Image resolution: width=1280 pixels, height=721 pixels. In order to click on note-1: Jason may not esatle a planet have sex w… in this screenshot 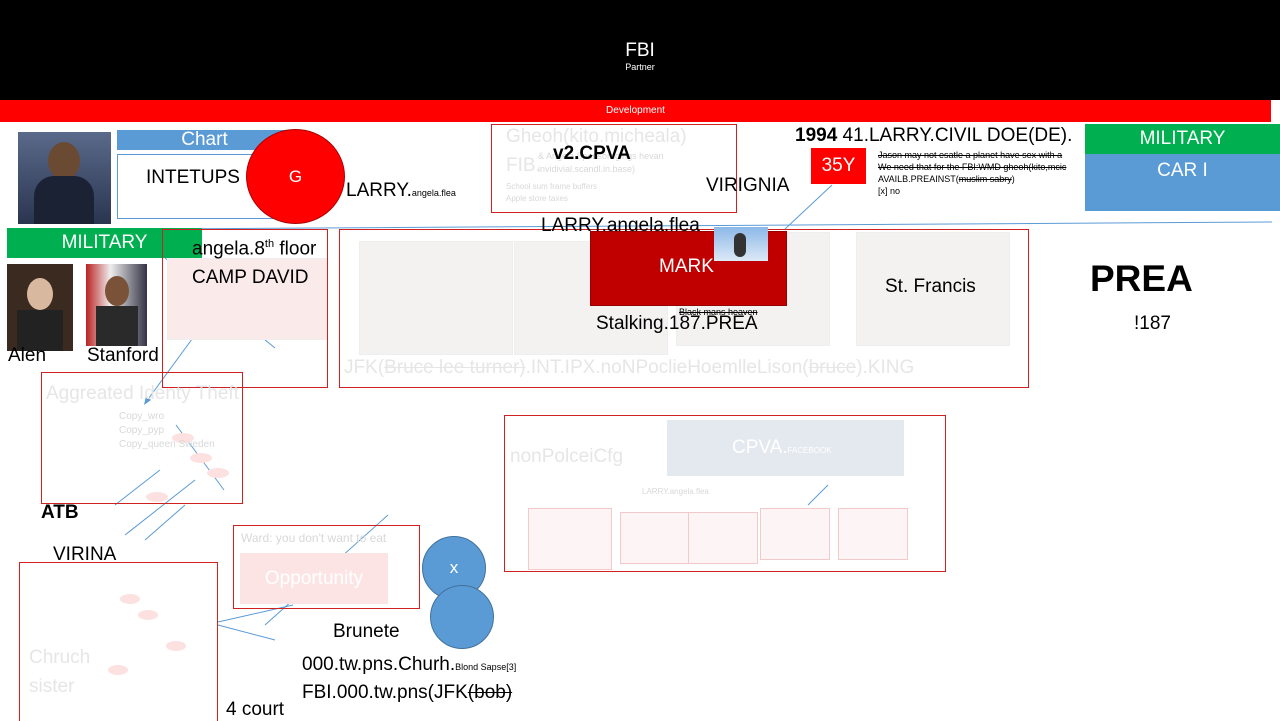, I will do `click(970, 155)`.